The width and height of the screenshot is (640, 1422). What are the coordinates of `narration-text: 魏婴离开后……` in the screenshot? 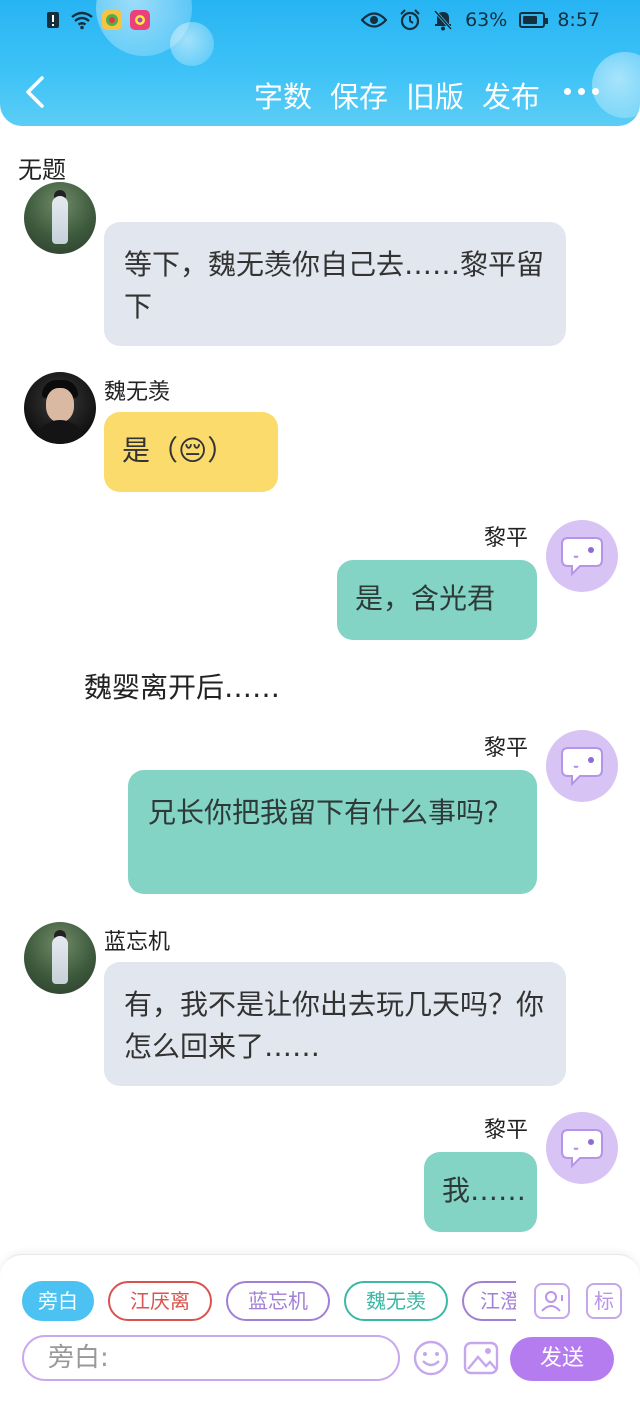 It's located at (182, 686).